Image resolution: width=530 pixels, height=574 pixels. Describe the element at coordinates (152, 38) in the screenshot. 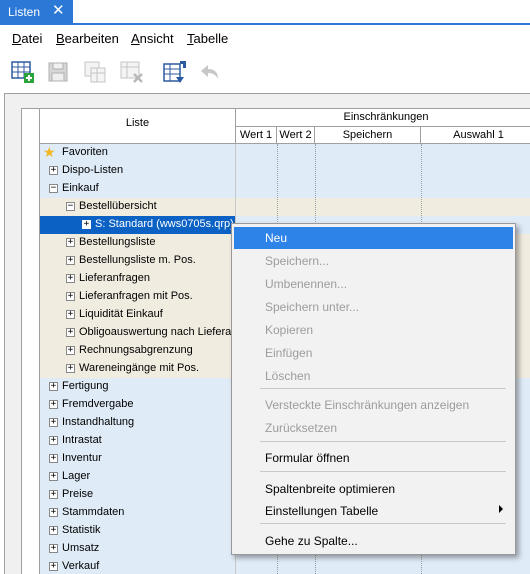

I see `menu-ansicht: Ansicht` at that location.